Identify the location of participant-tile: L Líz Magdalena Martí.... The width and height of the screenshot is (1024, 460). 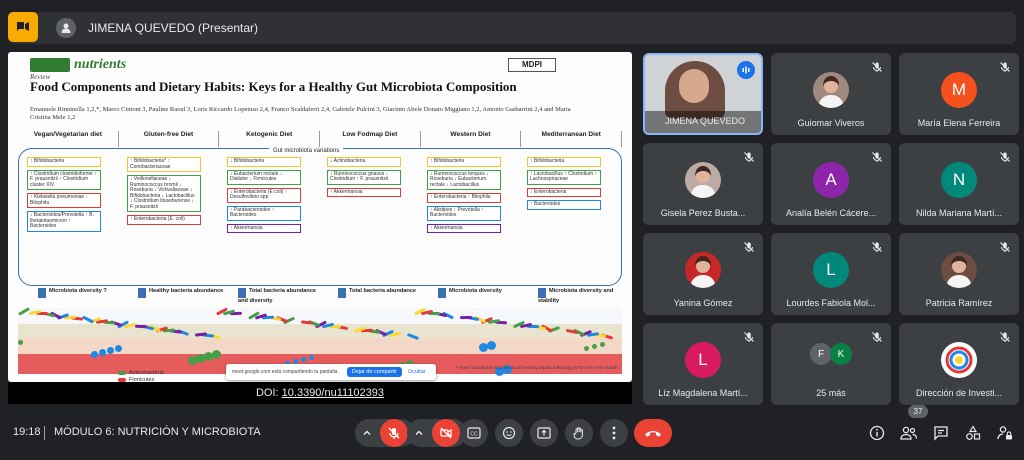
(703, 364).